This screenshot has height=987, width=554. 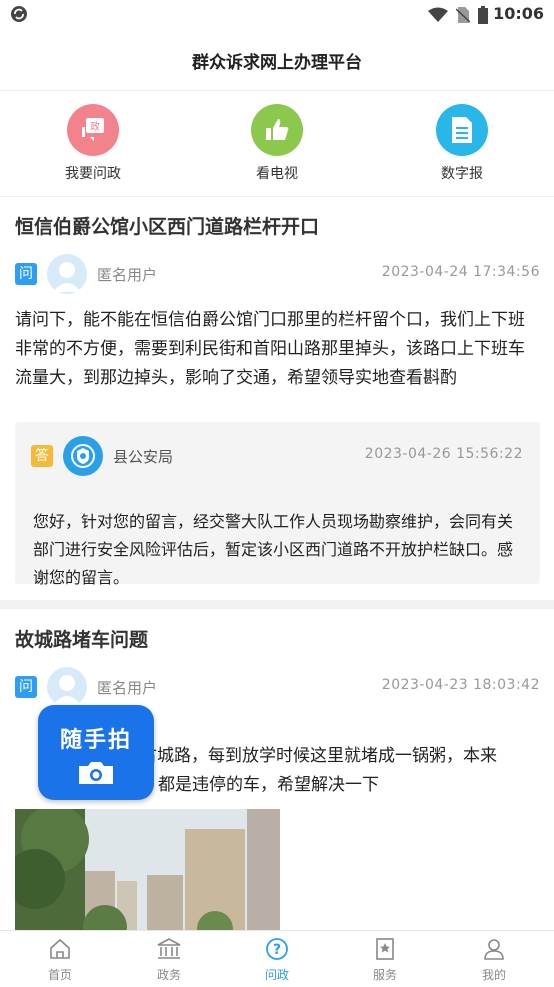 I want to click on post-photo, so click(x=147, y=874).